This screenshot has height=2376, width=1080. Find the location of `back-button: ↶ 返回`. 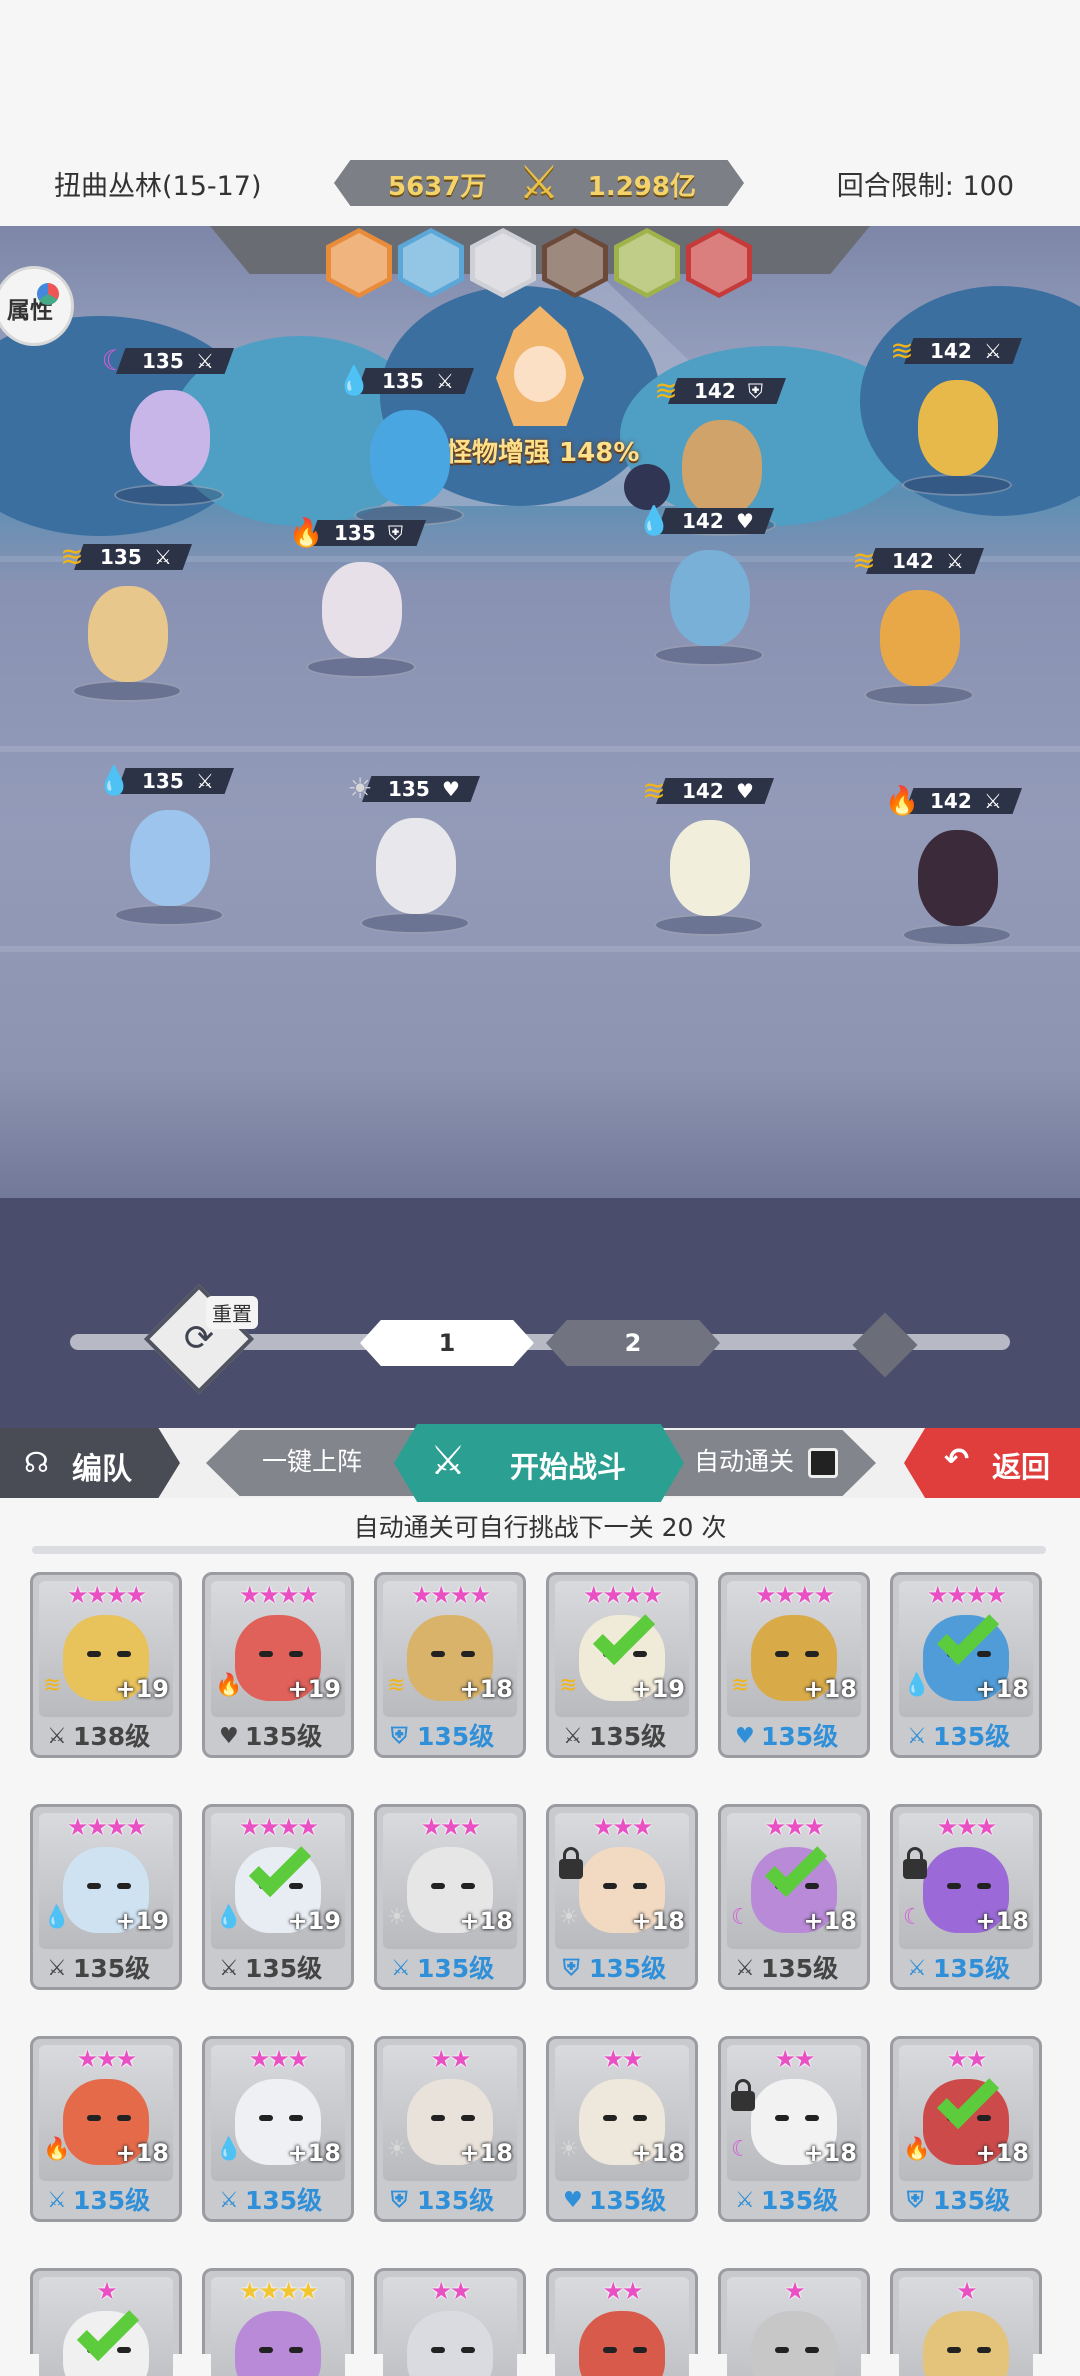

back-button: ↶ 返回 is located at coordinates (992, 1463).